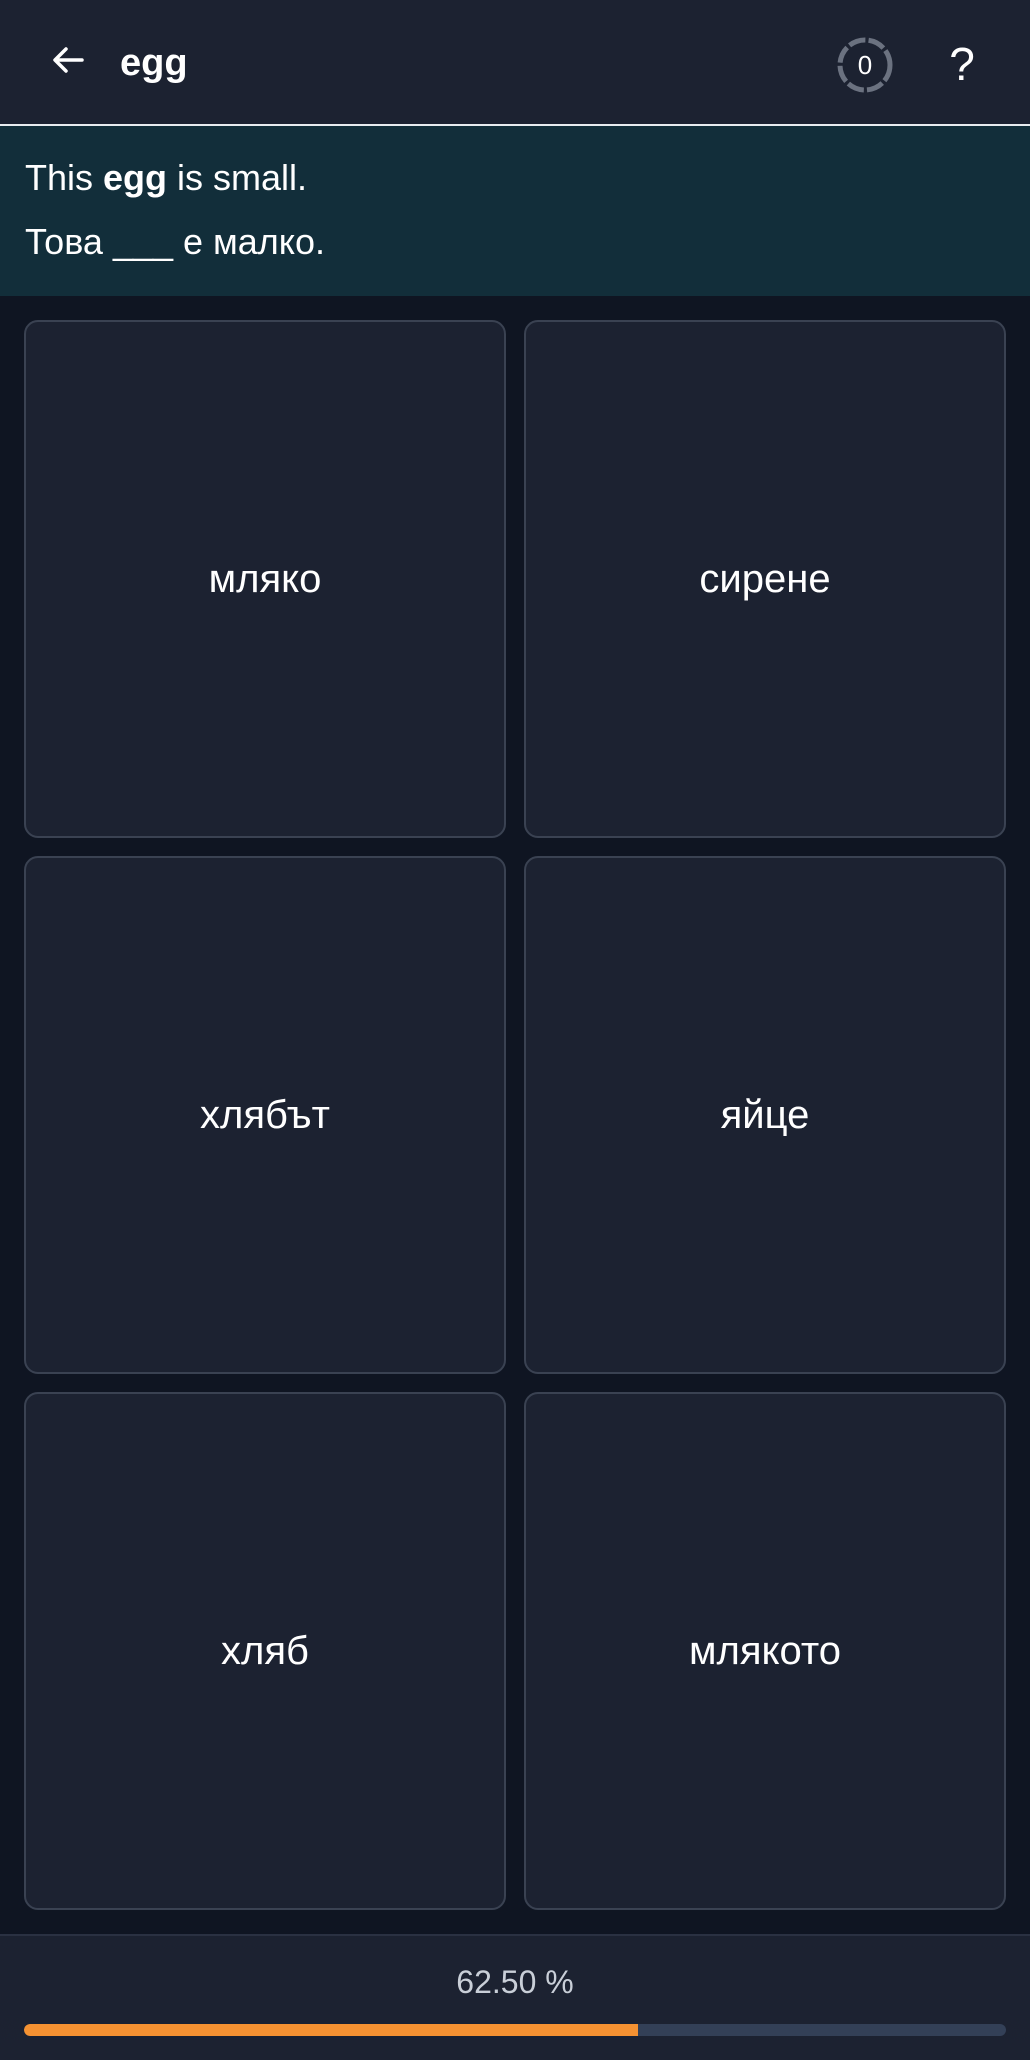  What do you see at coordinates (765, 1651) in the screenshot?
I see `answer-option: млякото` at bounding box center [765, 1651].